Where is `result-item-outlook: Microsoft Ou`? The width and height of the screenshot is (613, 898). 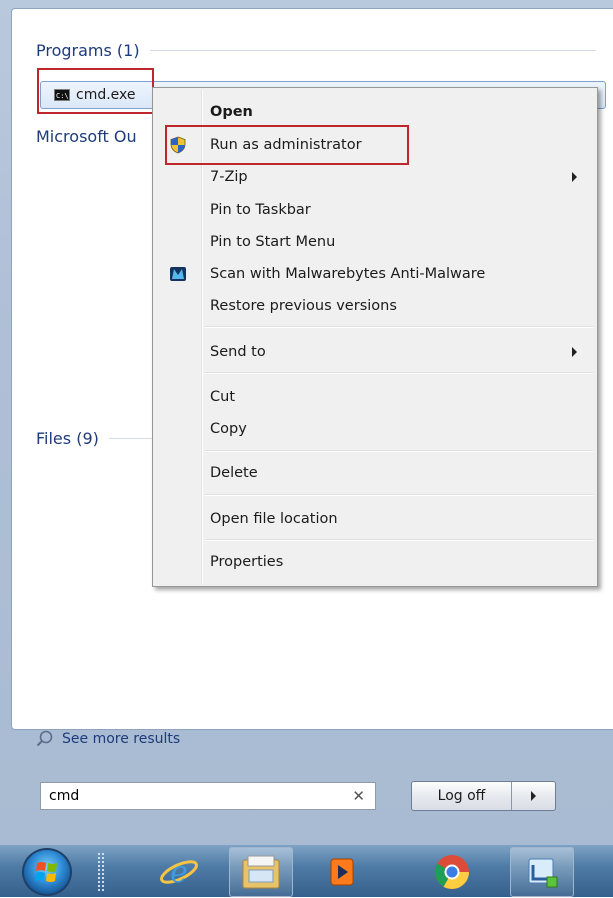 result-item-outlook: Microsoft Ou is located at coordinates (86, 136).